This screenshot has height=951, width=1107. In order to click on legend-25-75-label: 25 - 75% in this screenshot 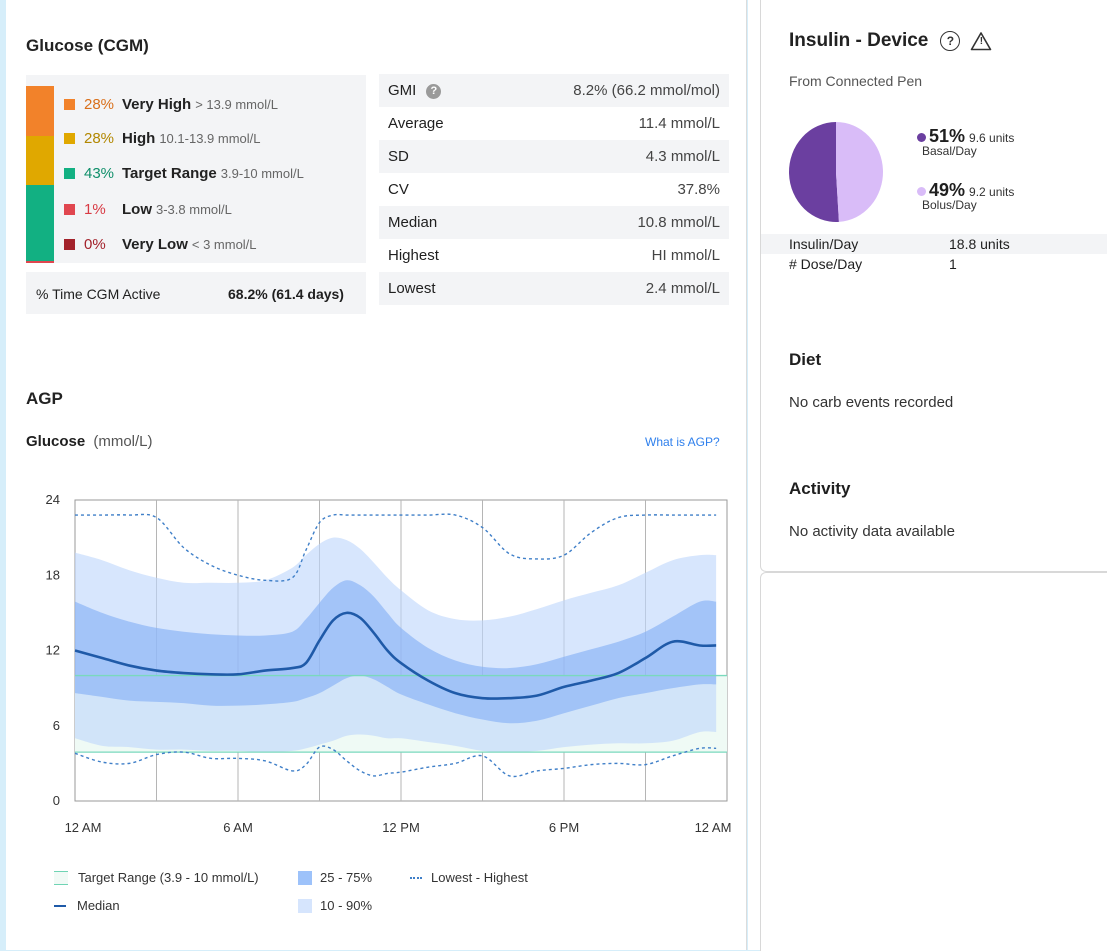, I will do `click(346, 877)`.